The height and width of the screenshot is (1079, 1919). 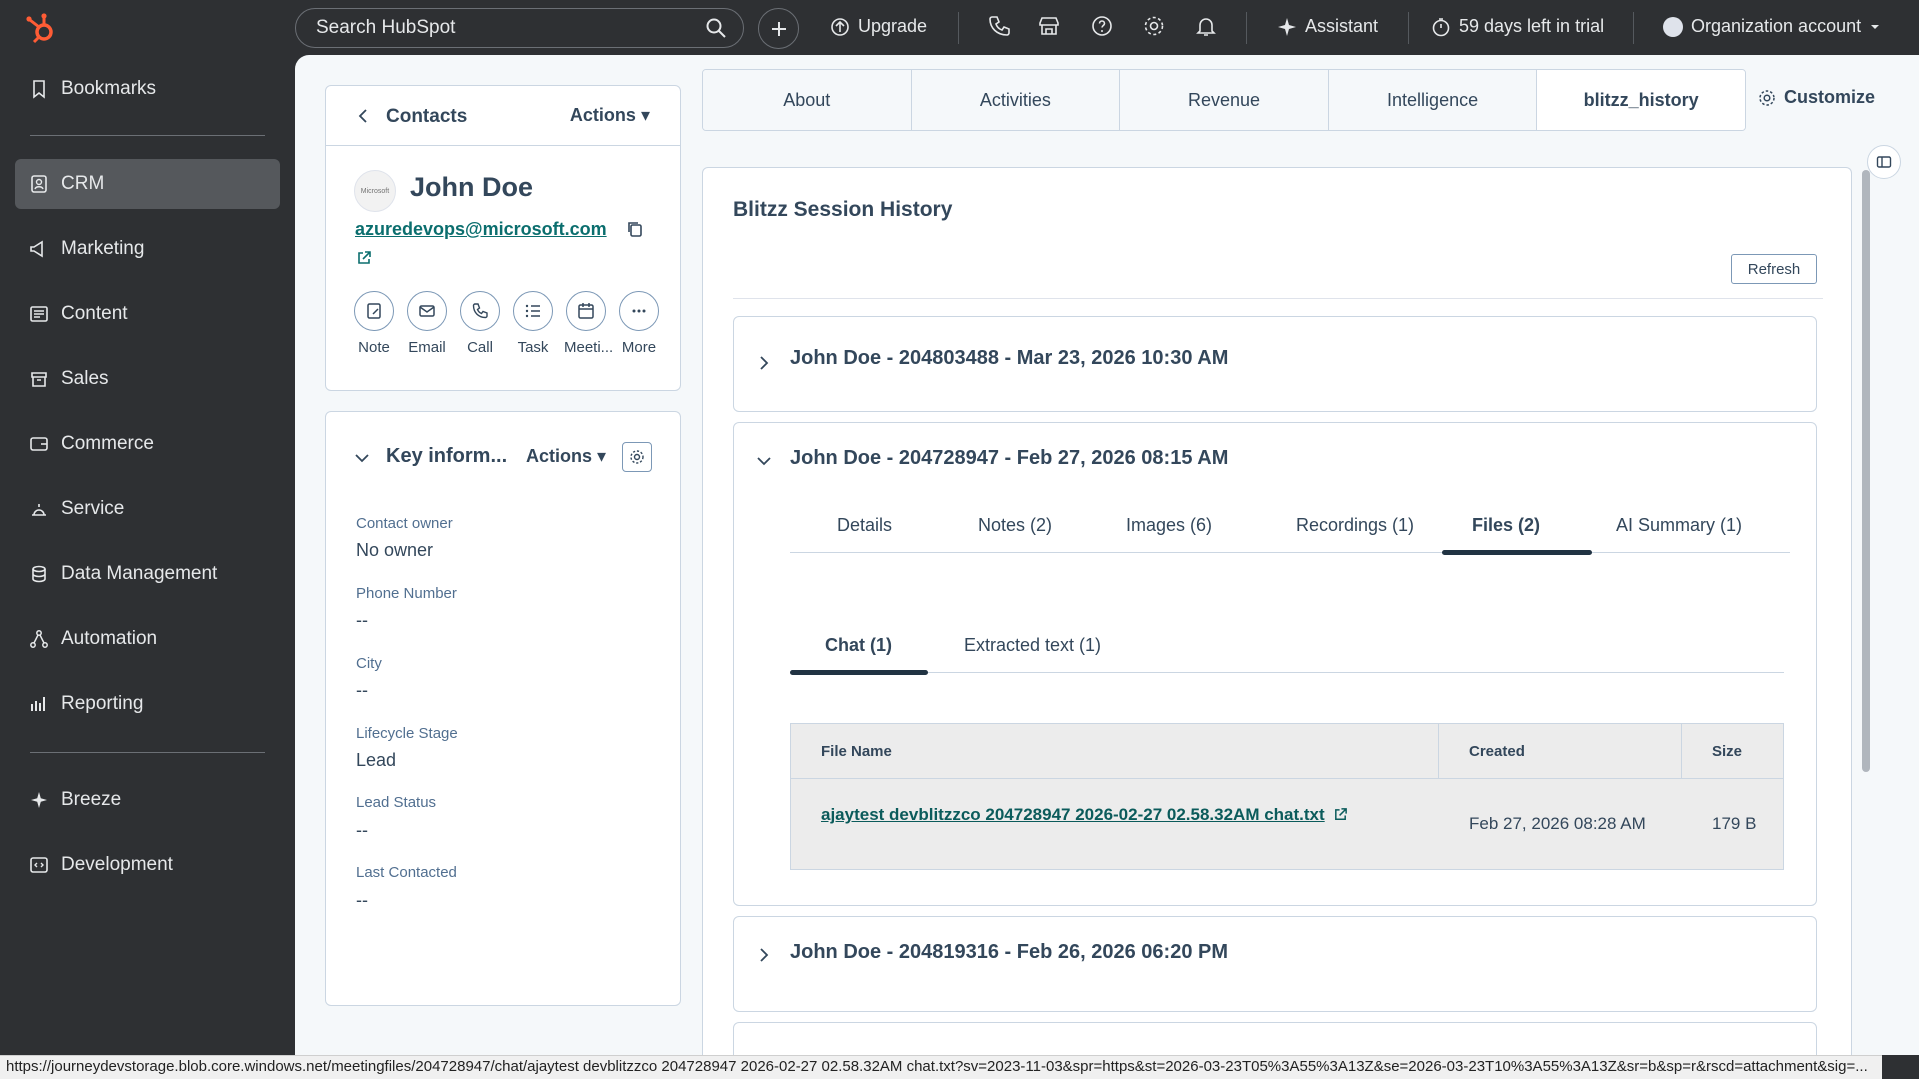 I want to click on tab-revenue: Revenue, so click(x=1224, y=100).